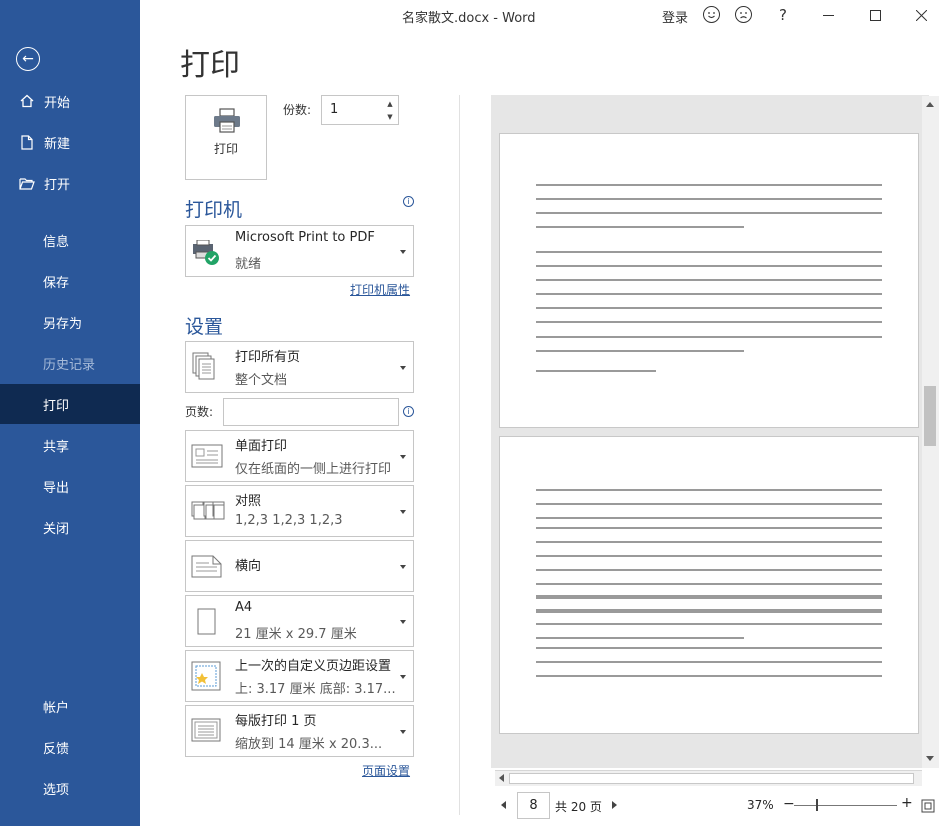  I want to click on sidebar-item-save: 保存, so click(70, 281).